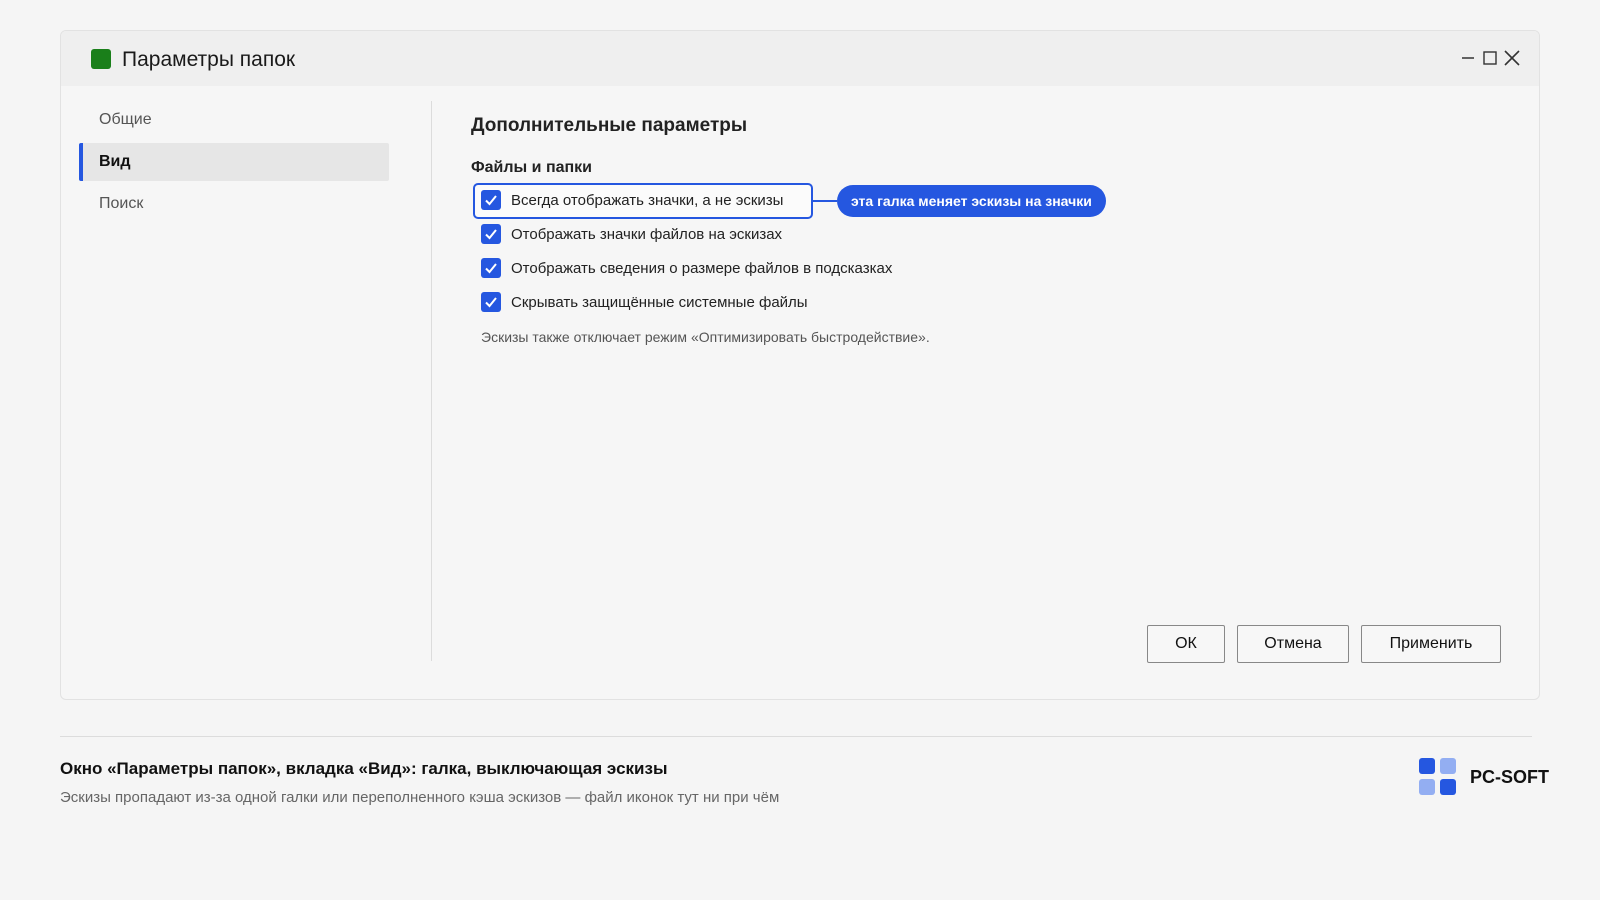 Image resolution: width=1600 pixels, height=900 pixels. I want to click on minimize-icon, so click(1469, 58).